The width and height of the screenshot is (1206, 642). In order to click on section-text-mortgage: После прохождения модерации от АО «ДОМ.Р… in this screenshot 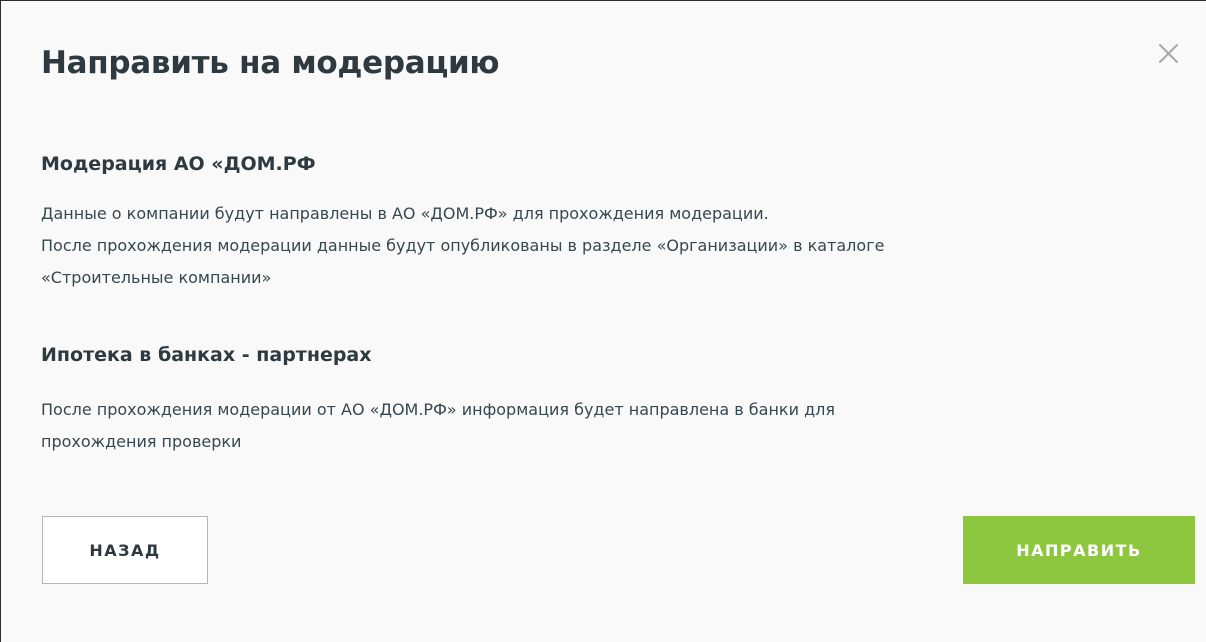, I will do `click(438, 426)`.